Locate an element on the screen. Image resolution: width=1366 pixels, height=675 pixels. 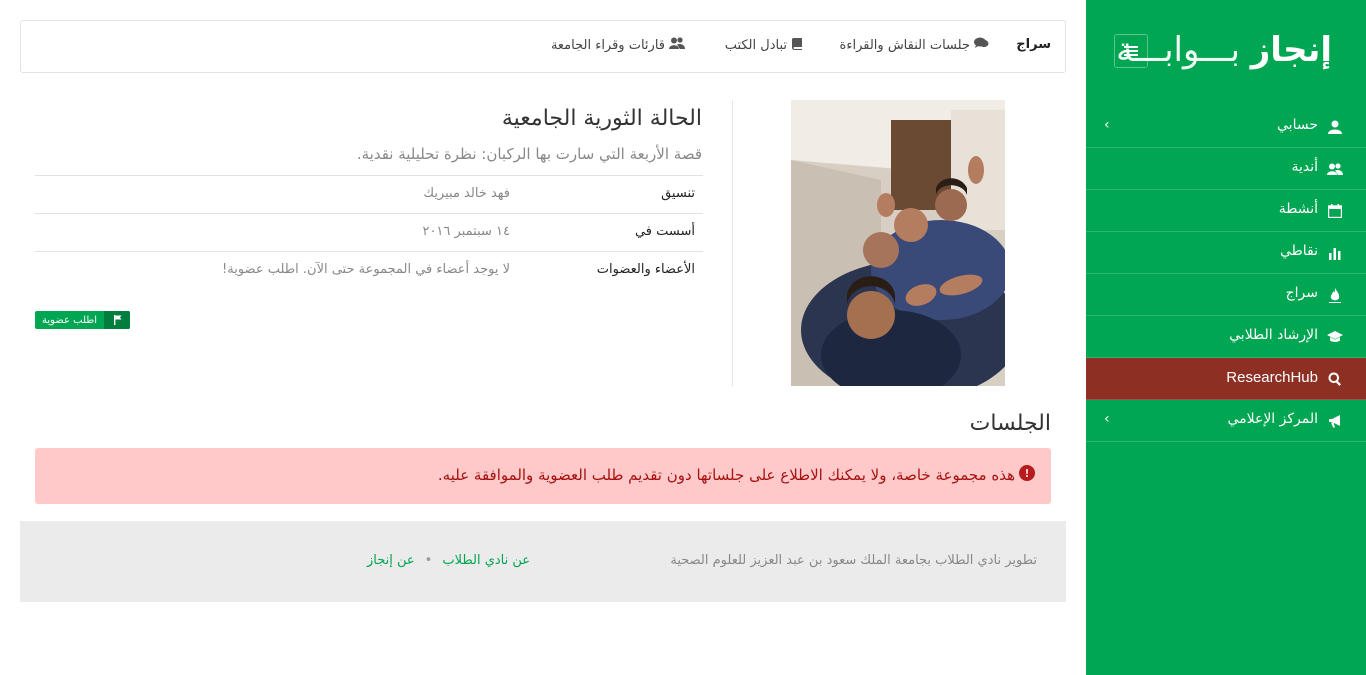
footer-links: عن نادي الطلاب • عن إنجاز is located at coordinates (448, 560).